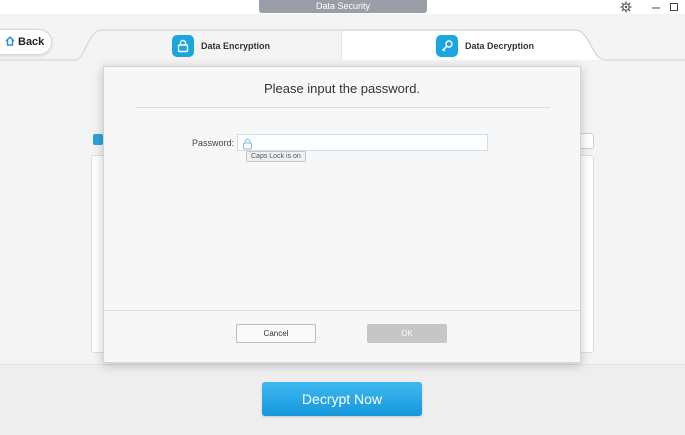  Describe the element at coordinates (342, 310) in the screenshot. I see `dialog-footer-divider` at that location.